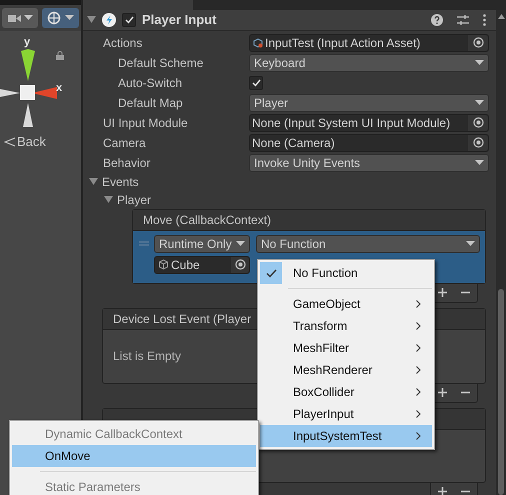  Describe the element at coordinates (369, 143) in the screenshot. I see `object-field: None (Camera)` at that location.